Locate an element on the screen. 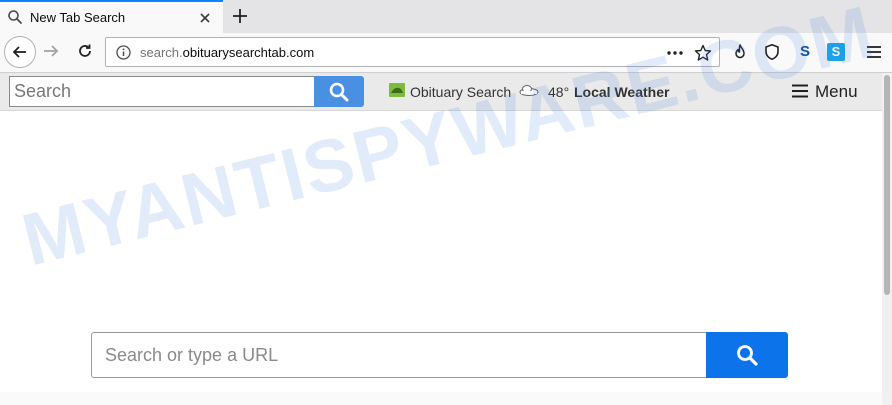 This screenshot has height=405, width=892. s-extension-icon: S is located at coordinates (805, 52).